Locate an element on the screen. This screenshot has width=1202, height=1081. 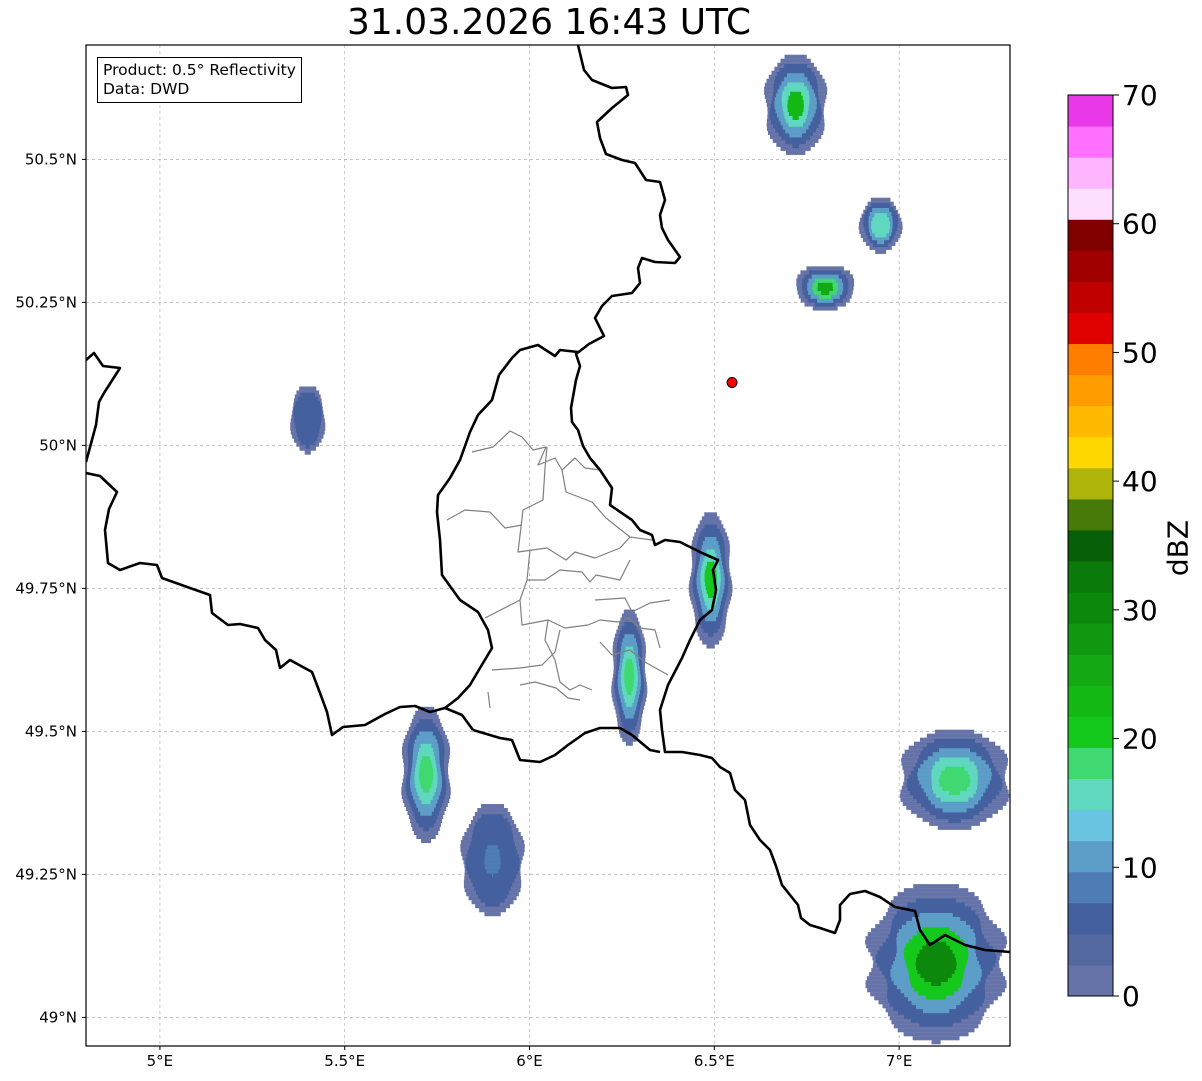
lat-tick-label: 50.5°N is located at coordinates (51, 159).